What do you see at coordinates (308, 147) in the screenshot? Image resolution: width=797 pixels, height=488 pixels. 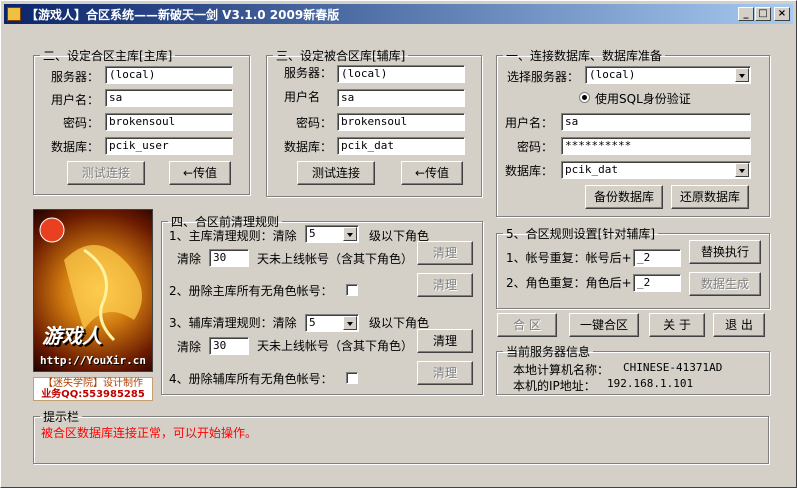 I see `aux-db-label: 数据库：` at bounding box center [308, 147].